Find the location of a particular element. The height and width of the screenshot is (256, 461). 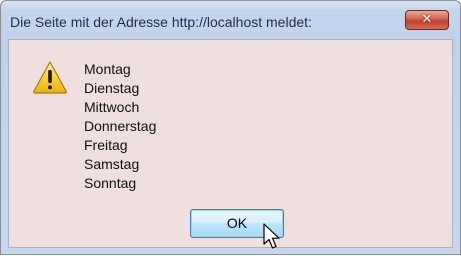

message-line-sonntag: Sonntag is located at coordinates (110, 183).